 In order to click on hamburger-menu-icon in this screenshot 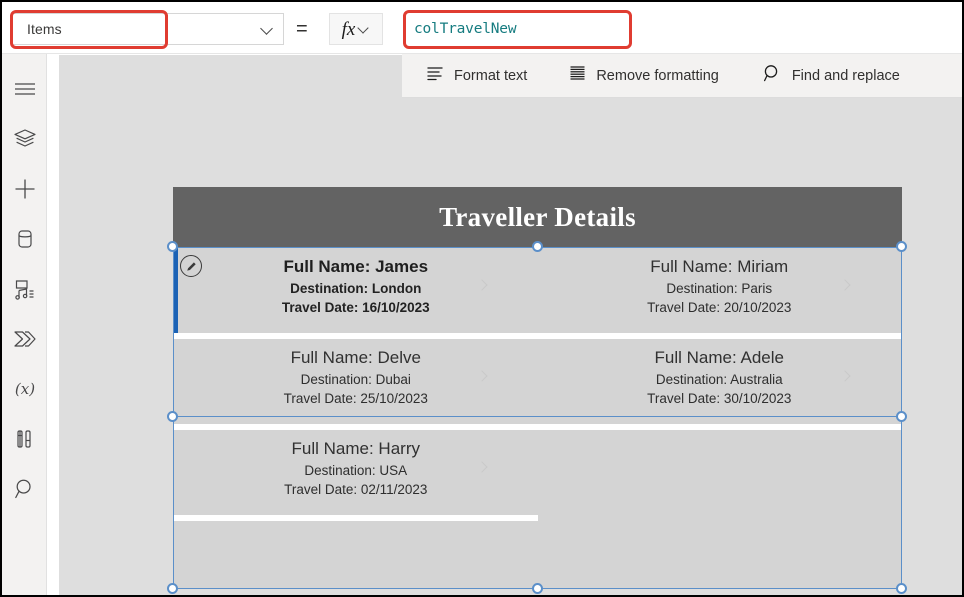, I will do `click(25, 91)`.